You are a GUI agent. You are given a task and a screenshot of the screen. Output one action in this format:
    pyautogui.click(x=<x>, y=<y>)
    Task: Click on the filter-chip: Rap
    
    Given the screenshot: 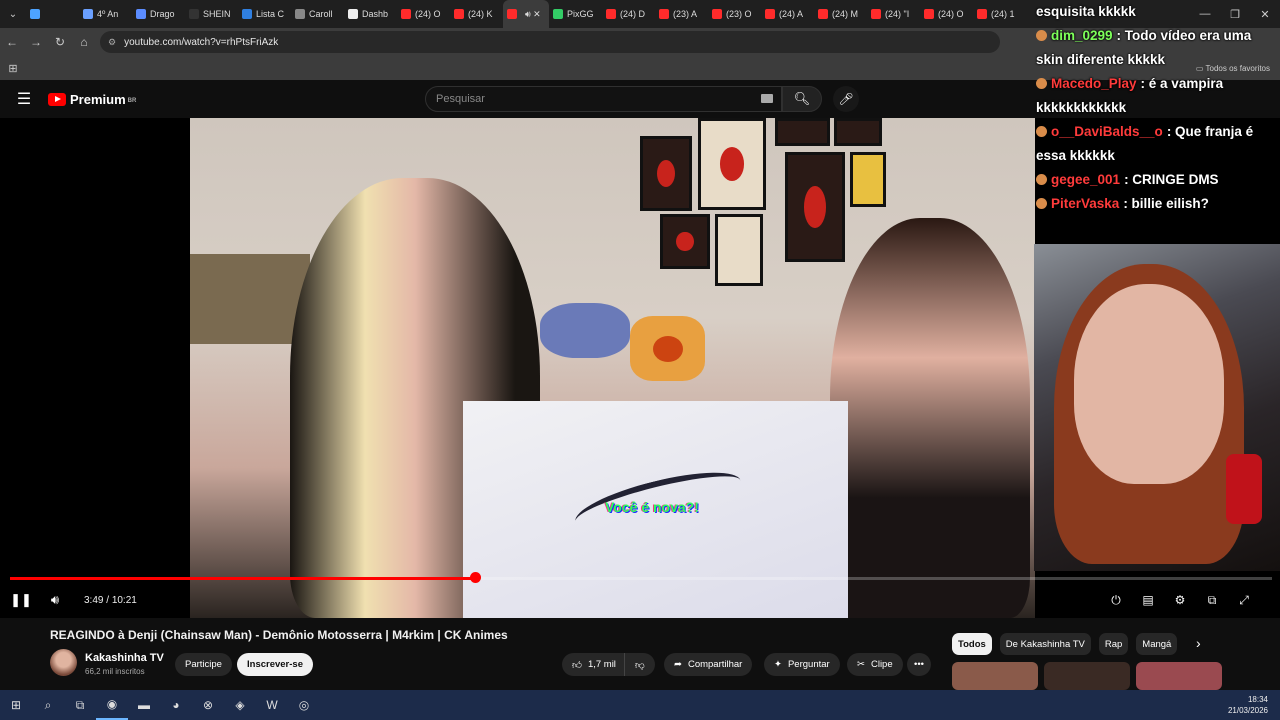 What is the action you would take?
    pyautogui.click(x=1113, y=644)
    